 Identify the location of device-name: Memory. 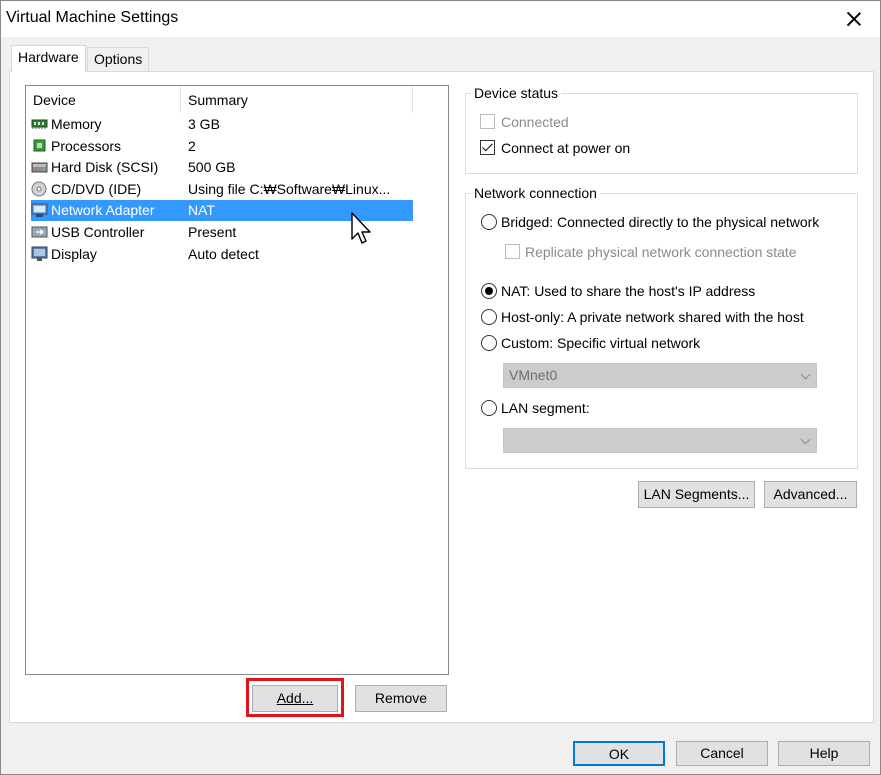
(76, 124).